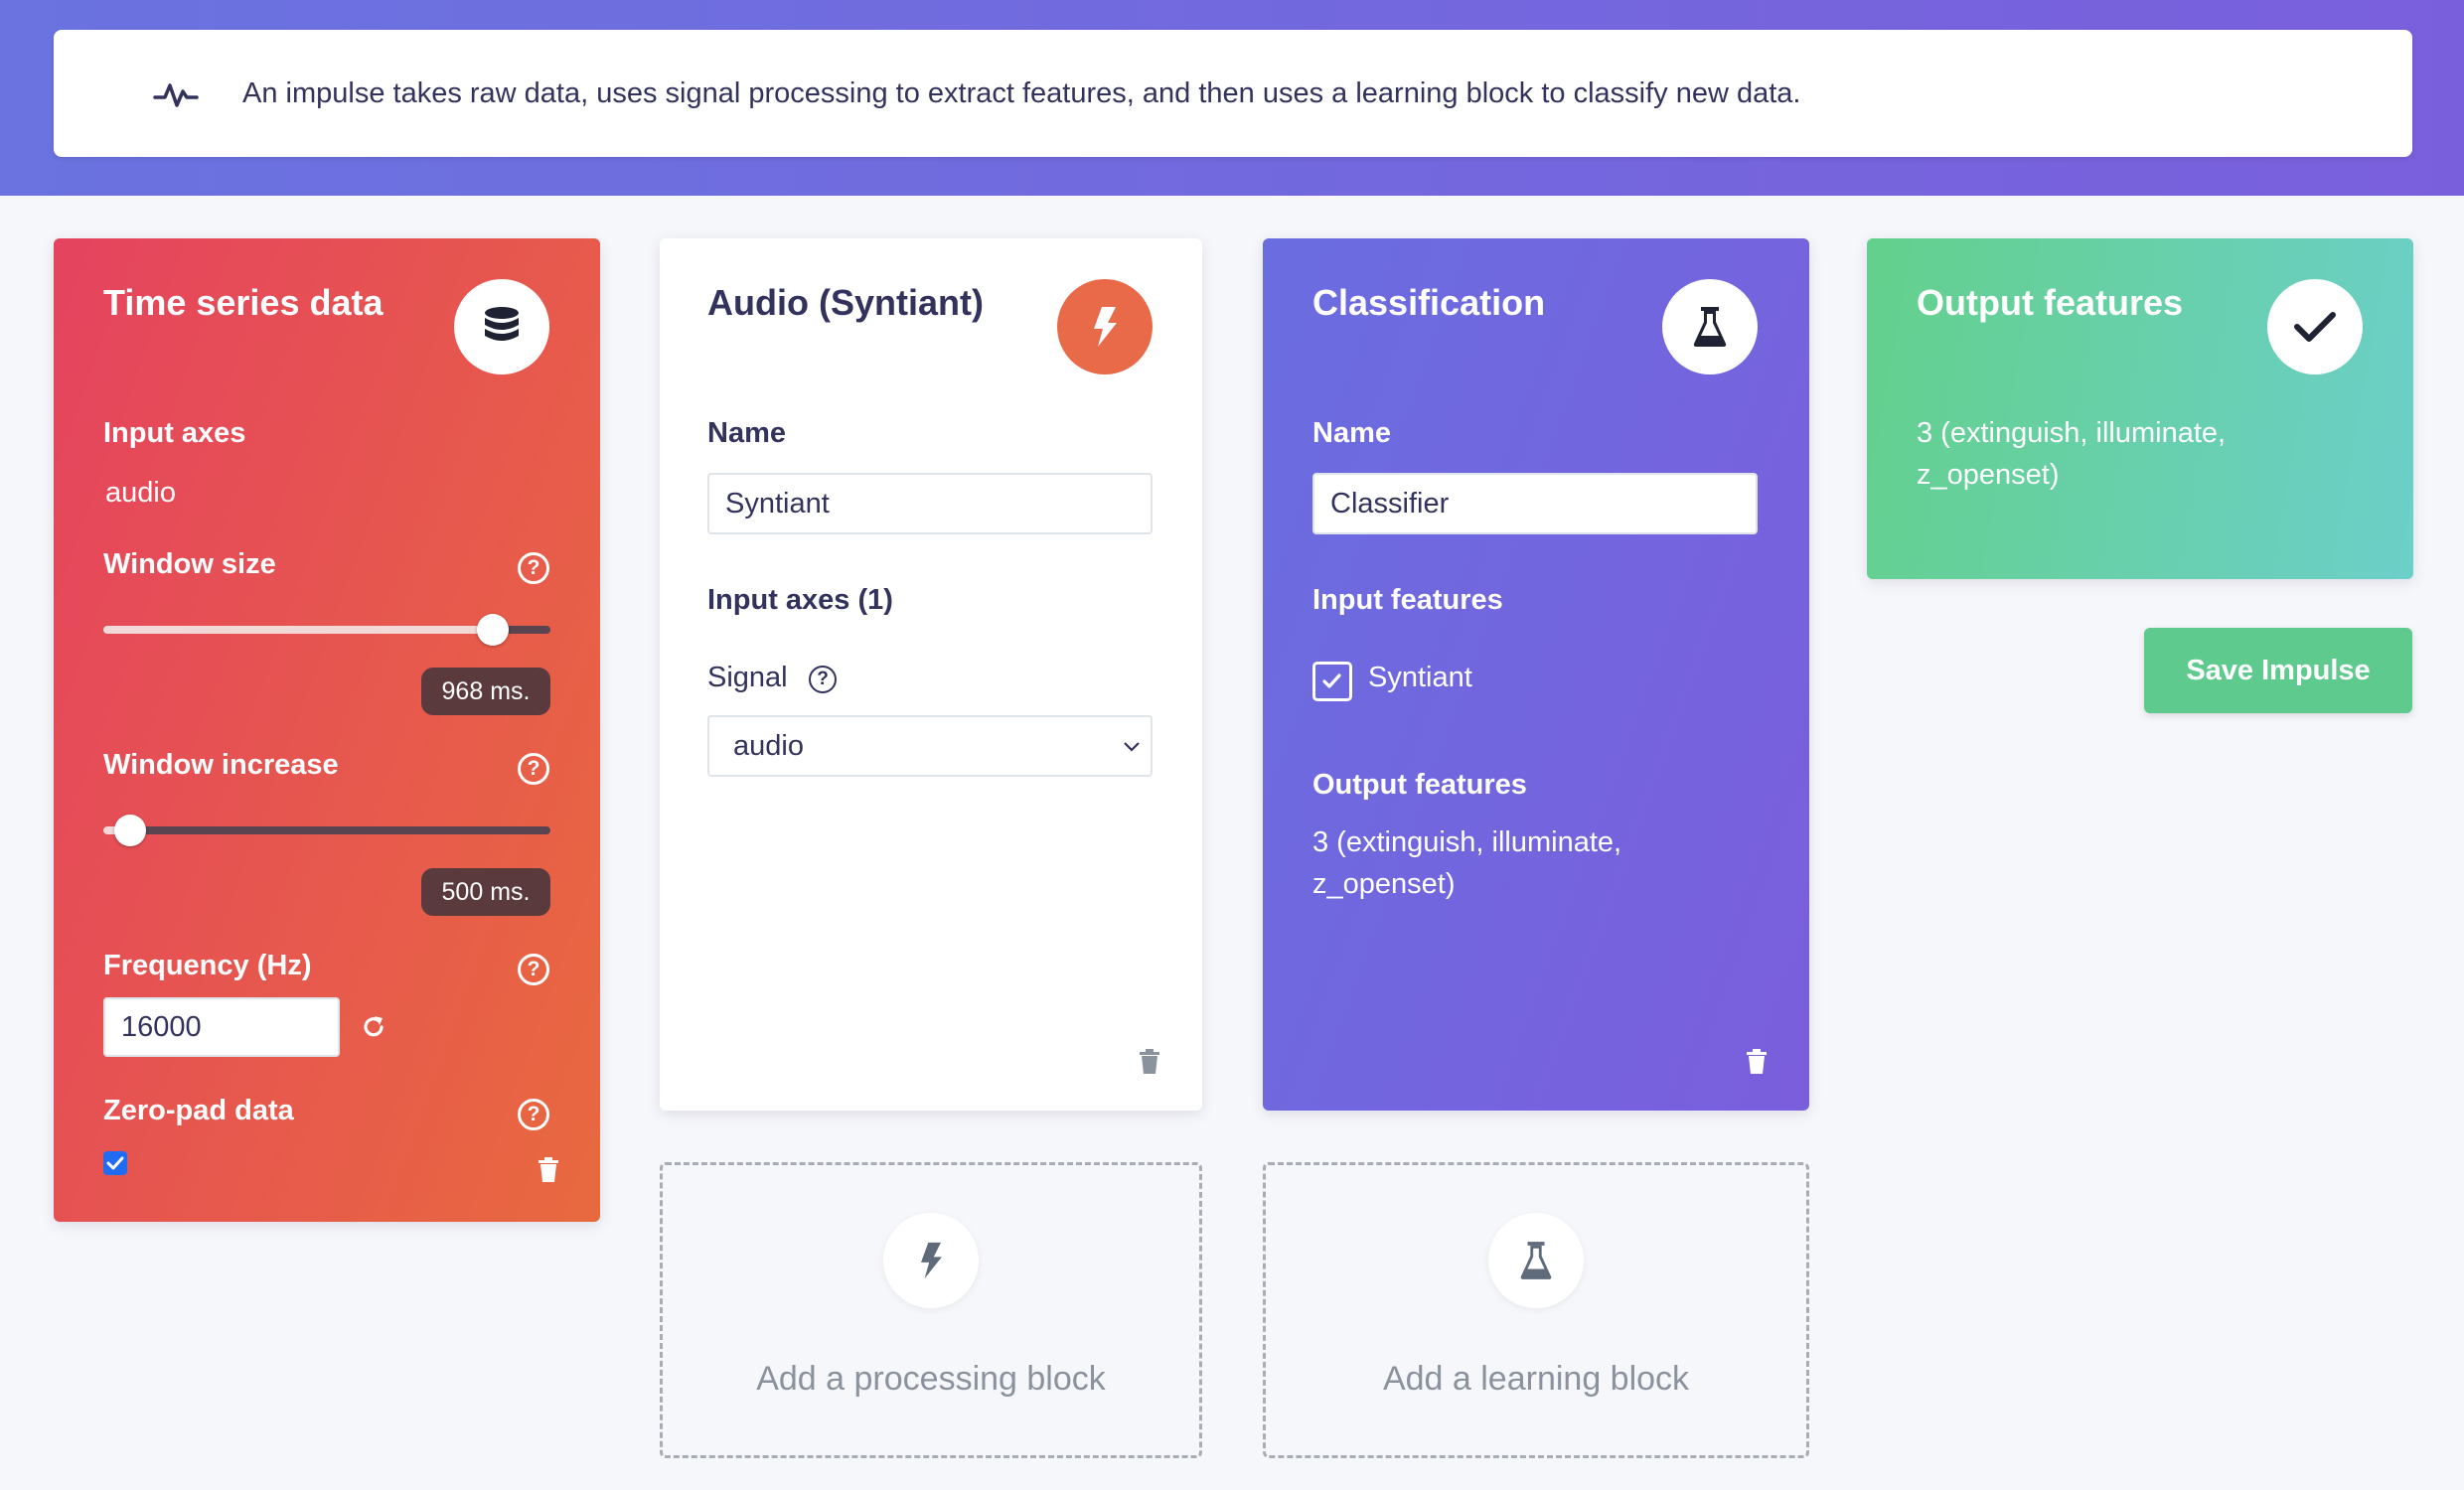 This screenshot has height=1490, width=2464. I want to click on window-increase-slider, so click(327, 831).